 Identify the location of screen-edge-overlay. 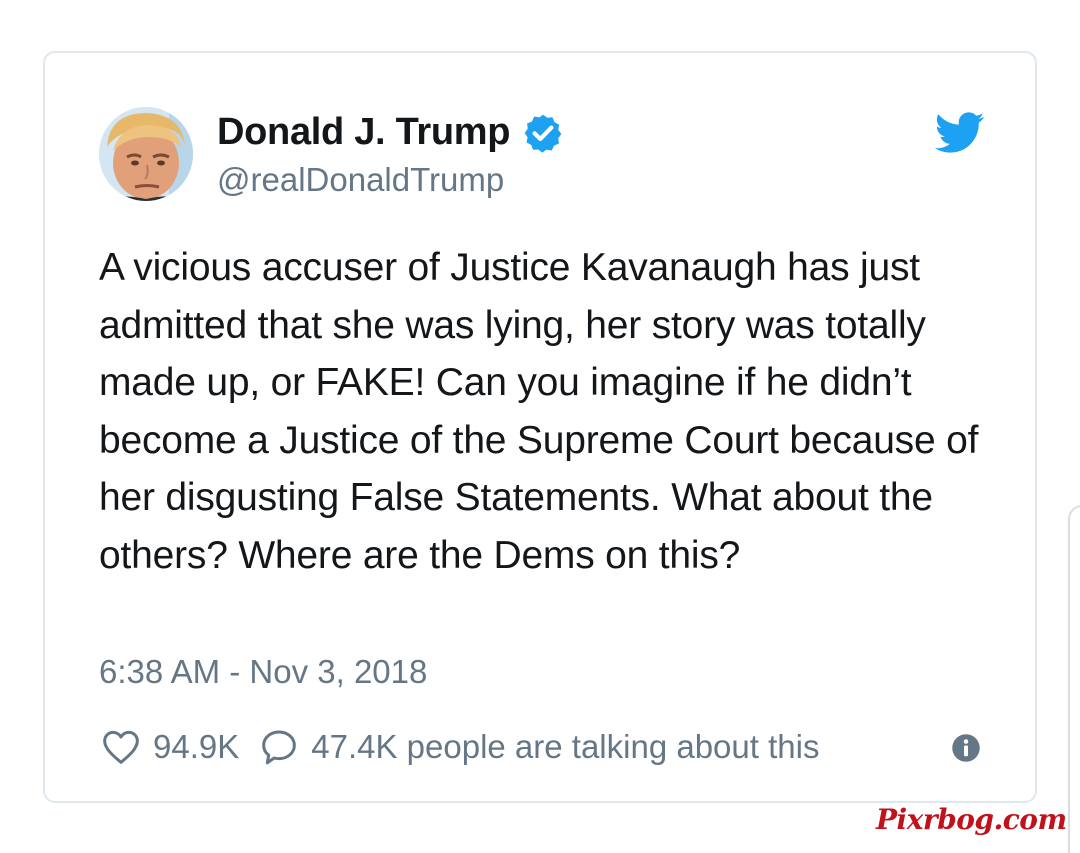
(1074, 679).